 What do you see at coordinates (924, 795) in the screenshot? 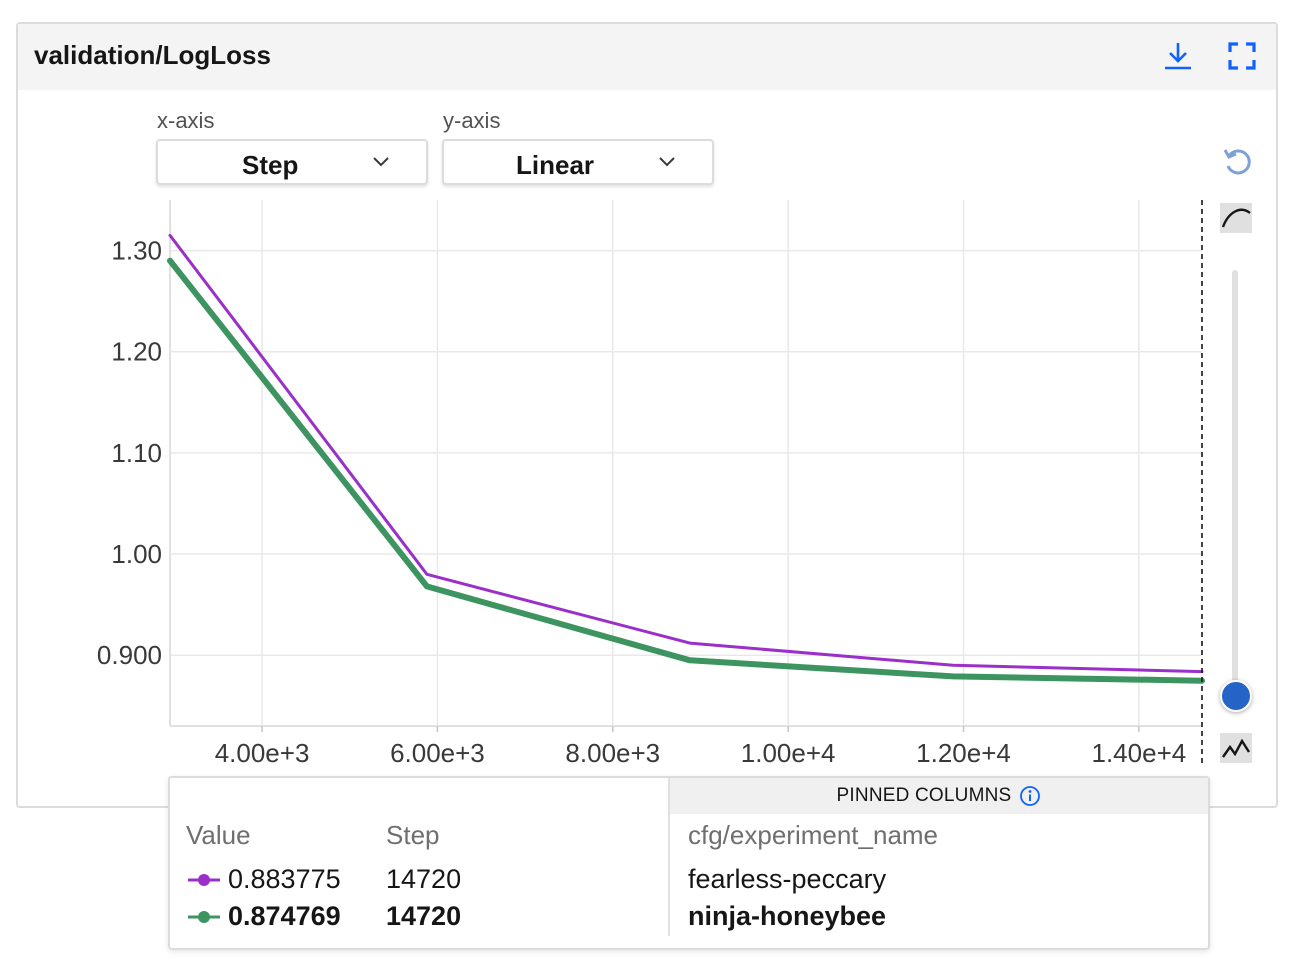
I see `pinned-columns-label: PINNED COLUMNS` at bounding box center [924, 795].